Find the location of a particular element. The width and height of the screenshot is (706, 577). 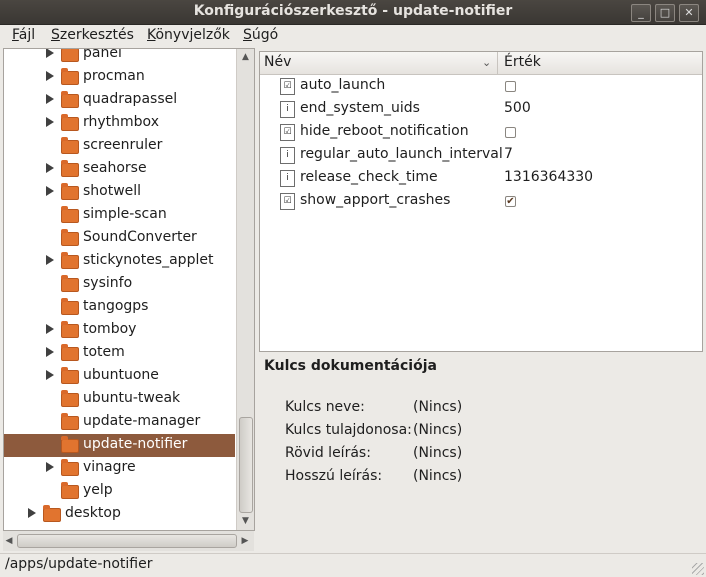

tree-horizontal-scrollbar: ◀ ▶ is located at coordinates (128, 541).